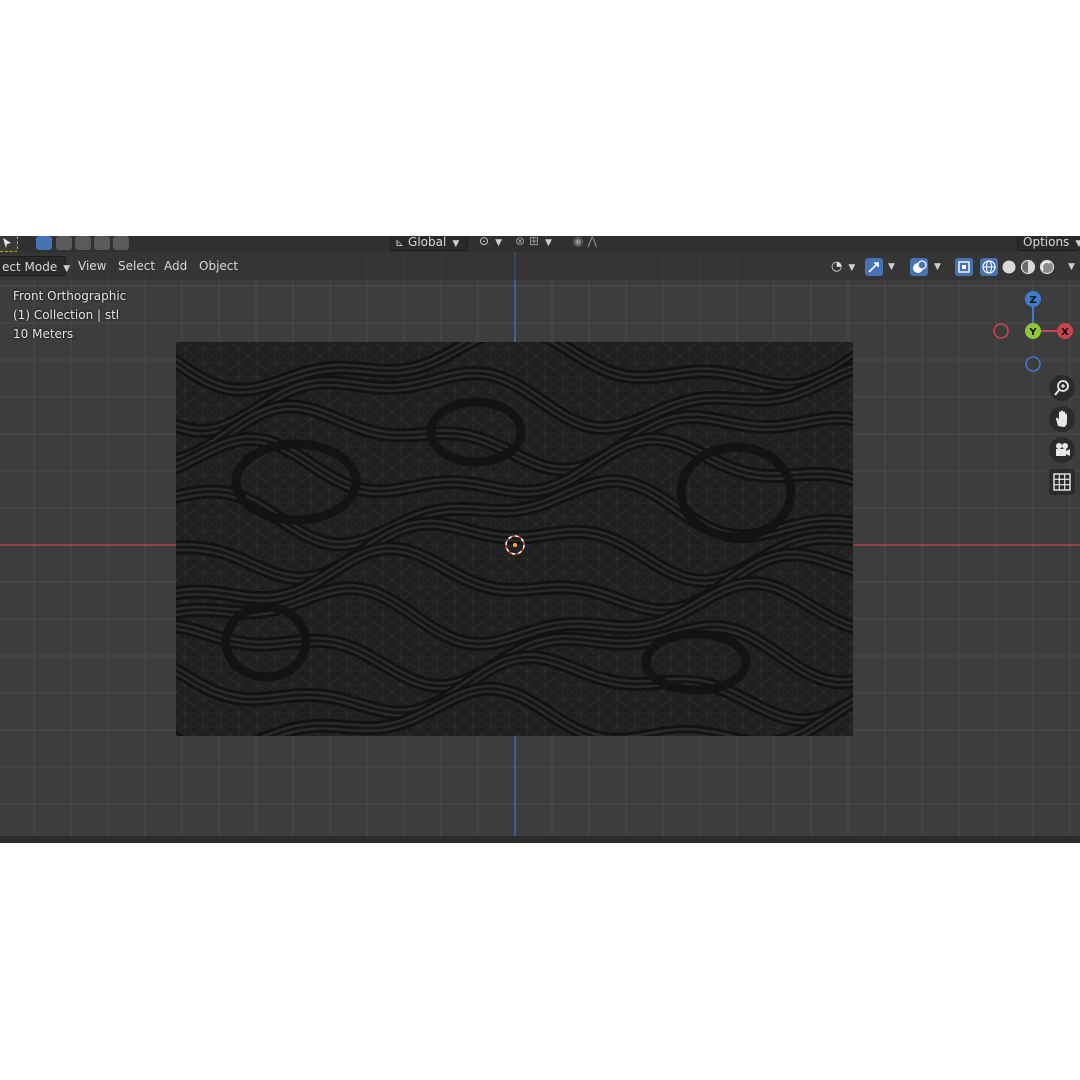  What do you see at coordinates (44, 243) in the screenshot?
I see `mode-new-icon` at bounding box center [44, 243].